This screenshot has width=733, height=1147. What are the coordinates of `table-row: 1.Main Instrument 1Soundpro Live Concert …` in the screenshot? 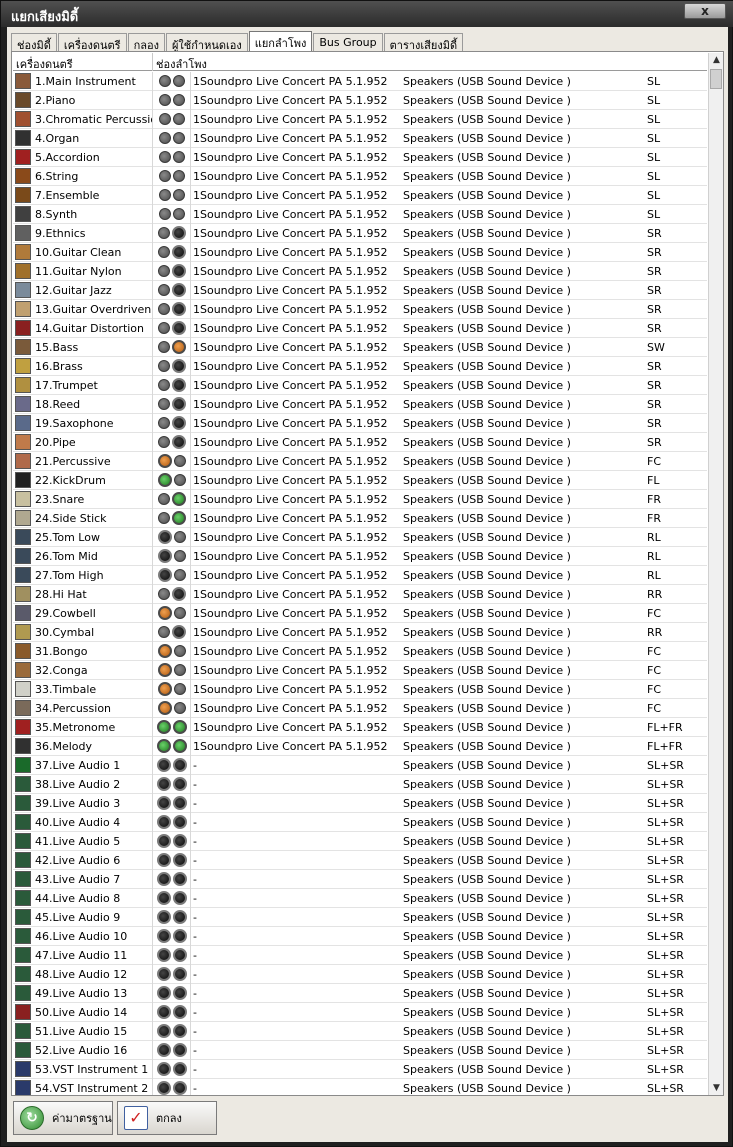 It's located at (360, 81).